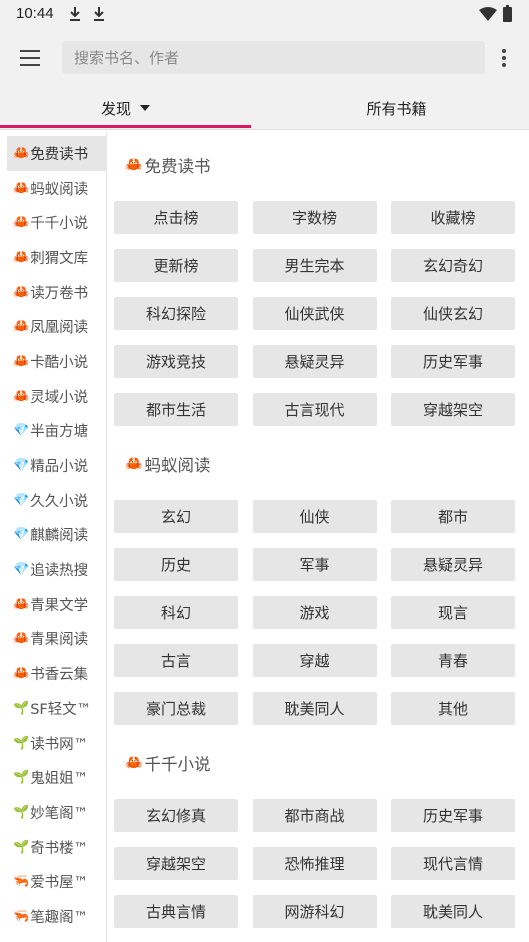 This screenshot has height=942, width=529. What do you see at coordinates (453, 313) in the screenshot?
I see `category-button: 仙侠玄幻` at bounding box center [453, 313].